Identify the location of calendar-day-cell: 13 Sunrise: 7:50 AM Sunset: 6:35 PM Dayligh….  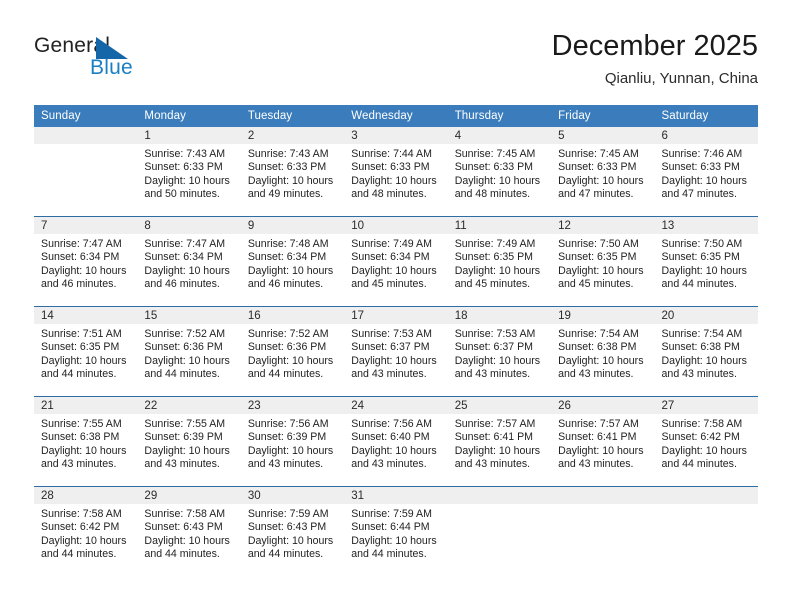
(706, 261).